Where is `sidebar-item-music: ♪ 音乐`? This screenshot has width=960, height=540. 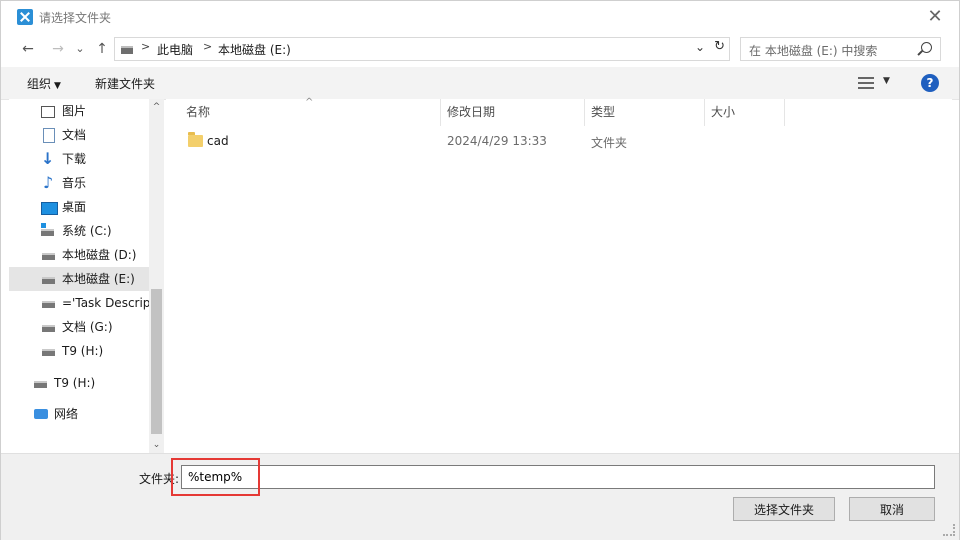
sidebar-item-music: ♪ 音乐 is located at coordinates (79, 183).